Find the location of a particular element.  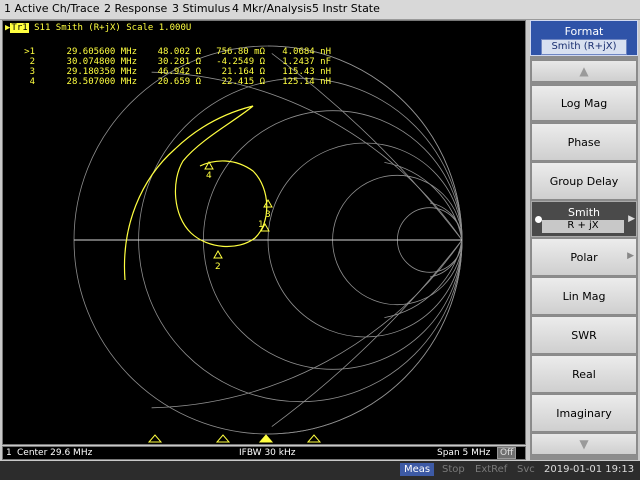

softkey-scroll-down-button: ▼ is located at coordinates (584, 444).